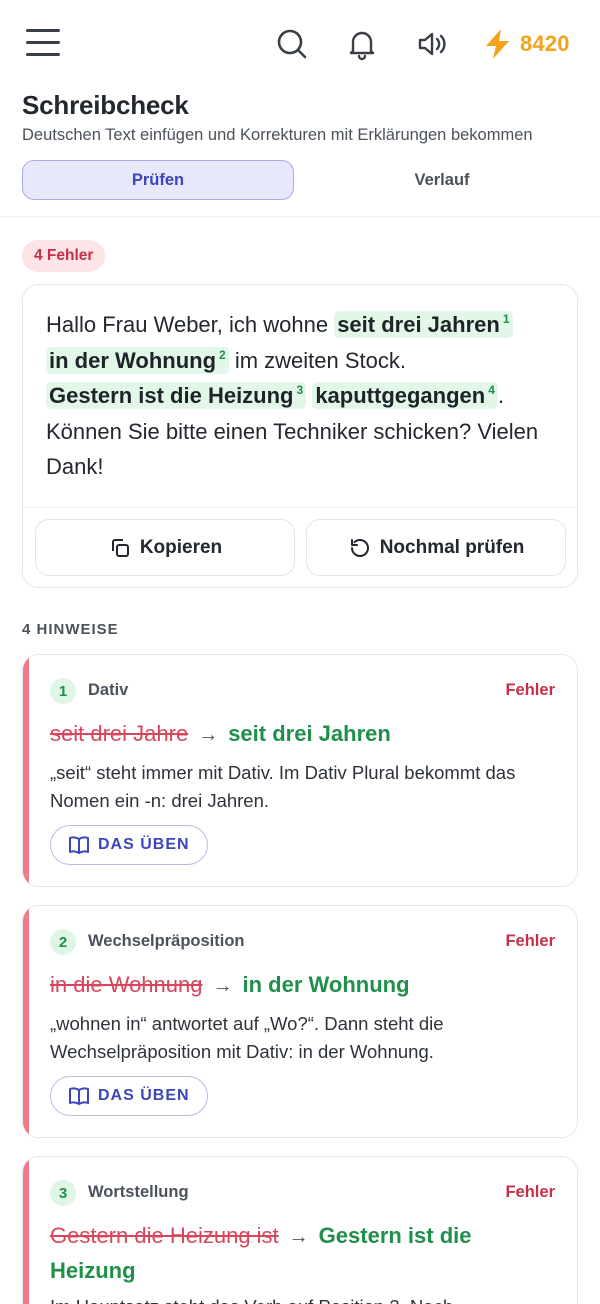 This screenshot has width=600, height=1304. I want to click on highlight-4: kaputtgegangen 4, so click(405, 395).